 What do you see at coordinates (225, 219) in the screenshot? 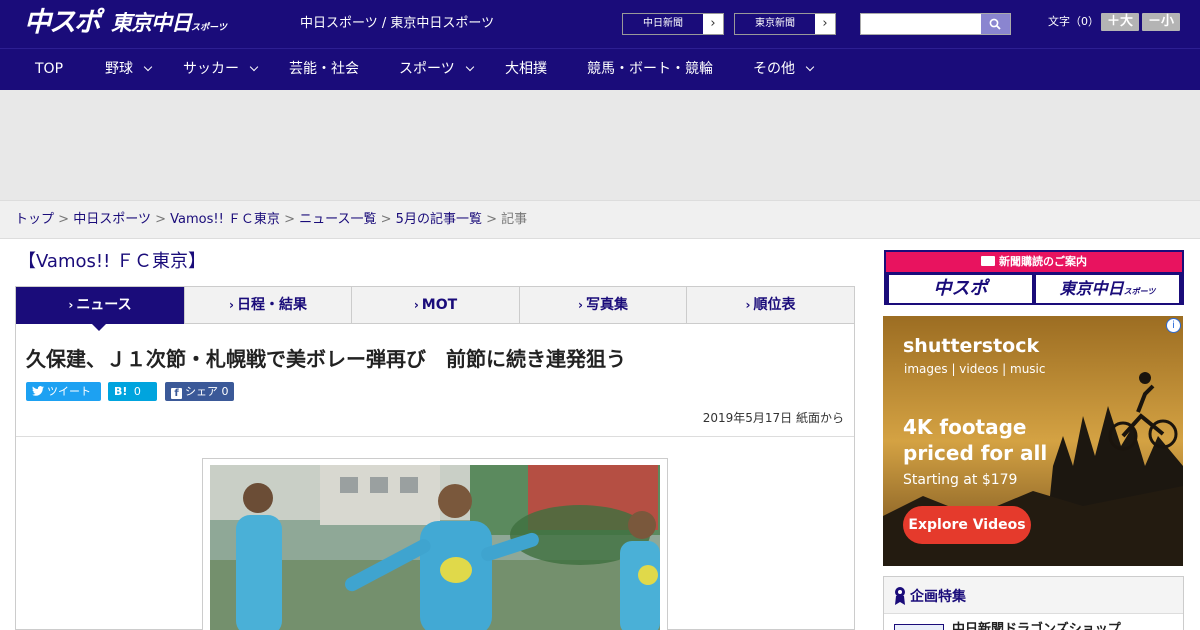
I see `breadcrumb-link: Vamos!! ＦＣ東京` at bounding box center [225, 219].